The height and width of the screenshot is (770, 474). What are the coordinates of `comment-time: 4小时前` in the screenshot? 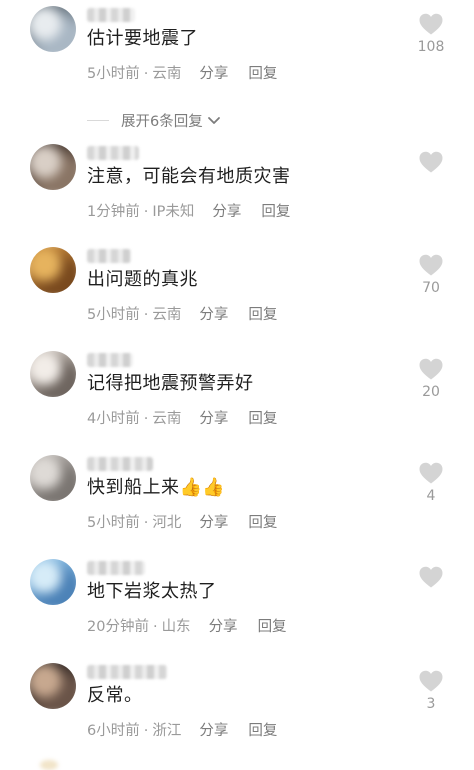 It's located at (113, 419).